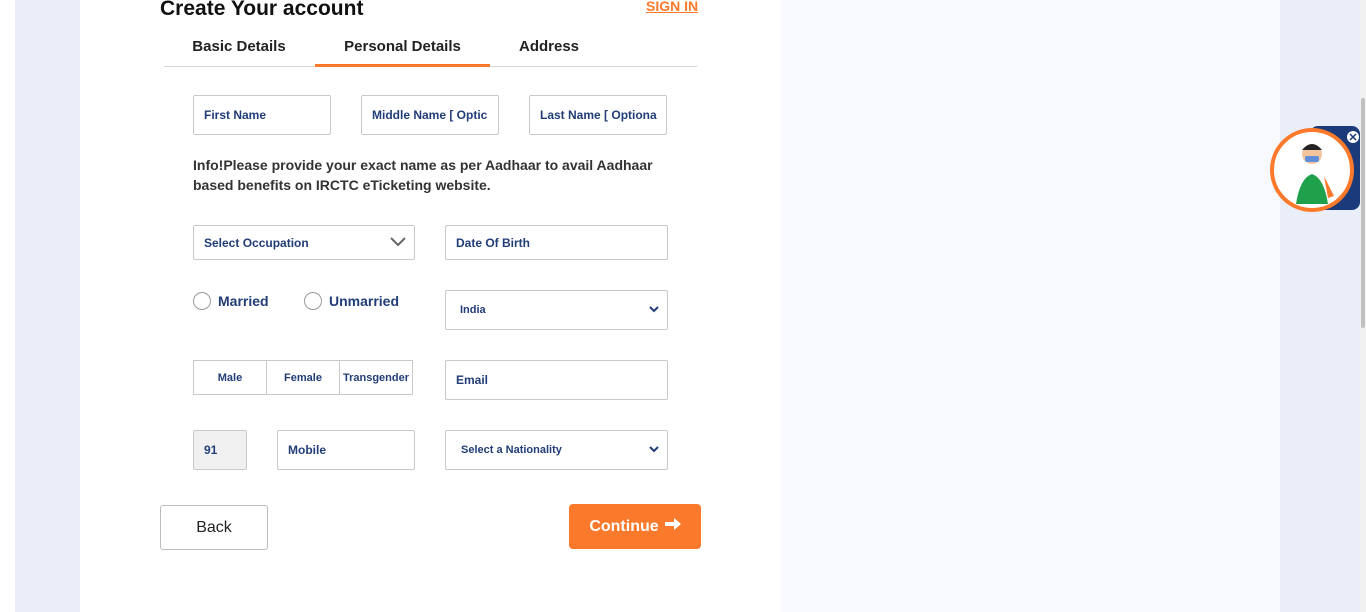 This screenshot has width=1366, height=612. I want to click on sign-in-link: SIGN IN, so click(672, 7).